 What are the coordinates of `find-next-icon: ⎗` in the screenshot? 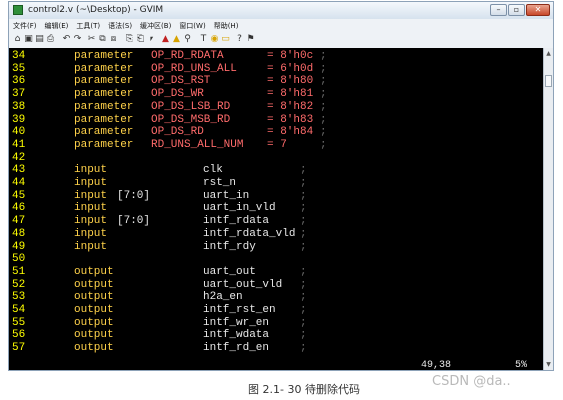 It's located at (140, 39).